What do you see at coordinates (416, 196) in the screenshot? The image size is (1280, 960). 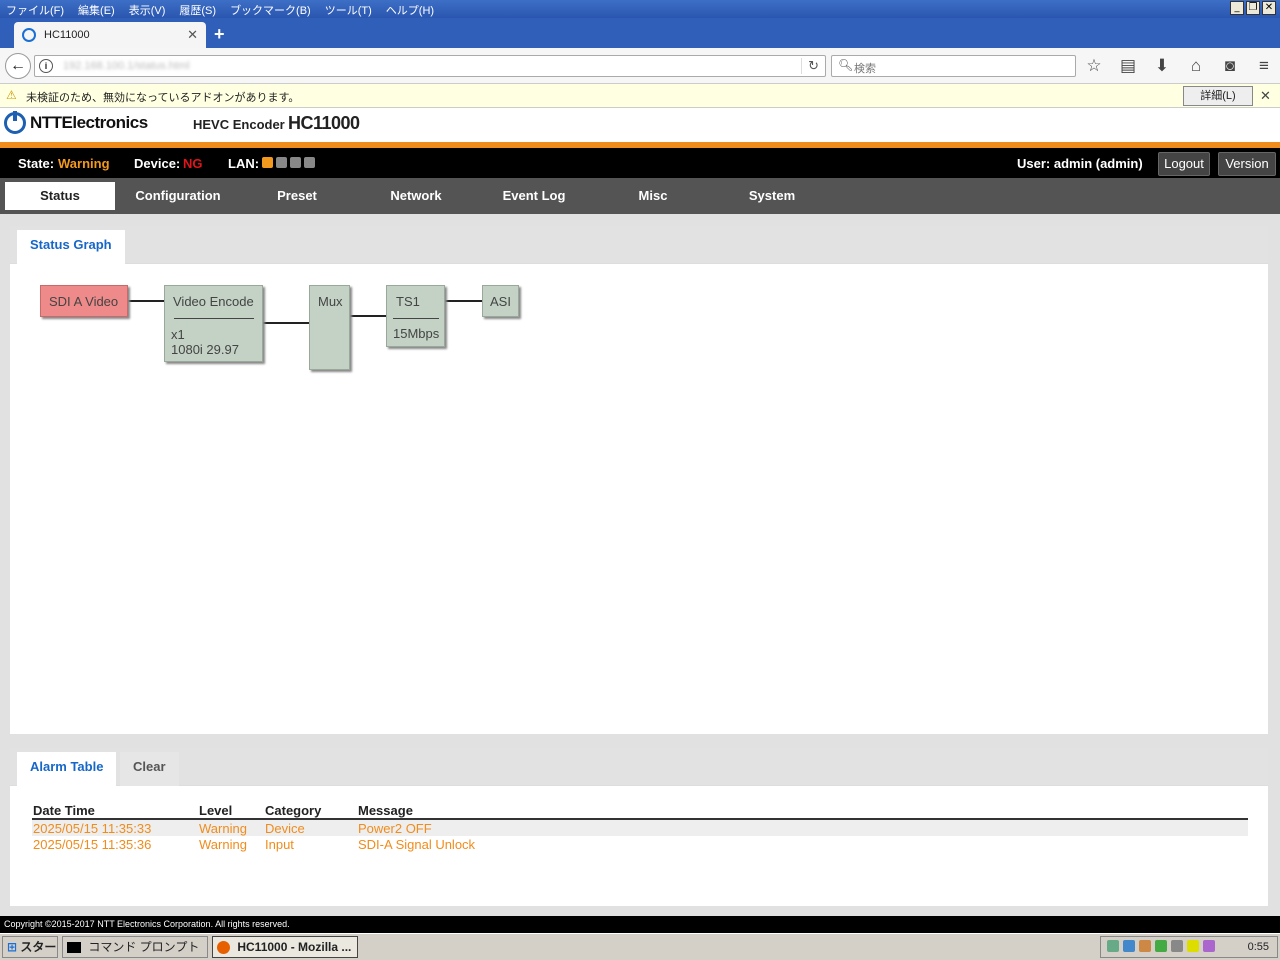 I see `tab-network: Network` at bounding box center [416, 196].